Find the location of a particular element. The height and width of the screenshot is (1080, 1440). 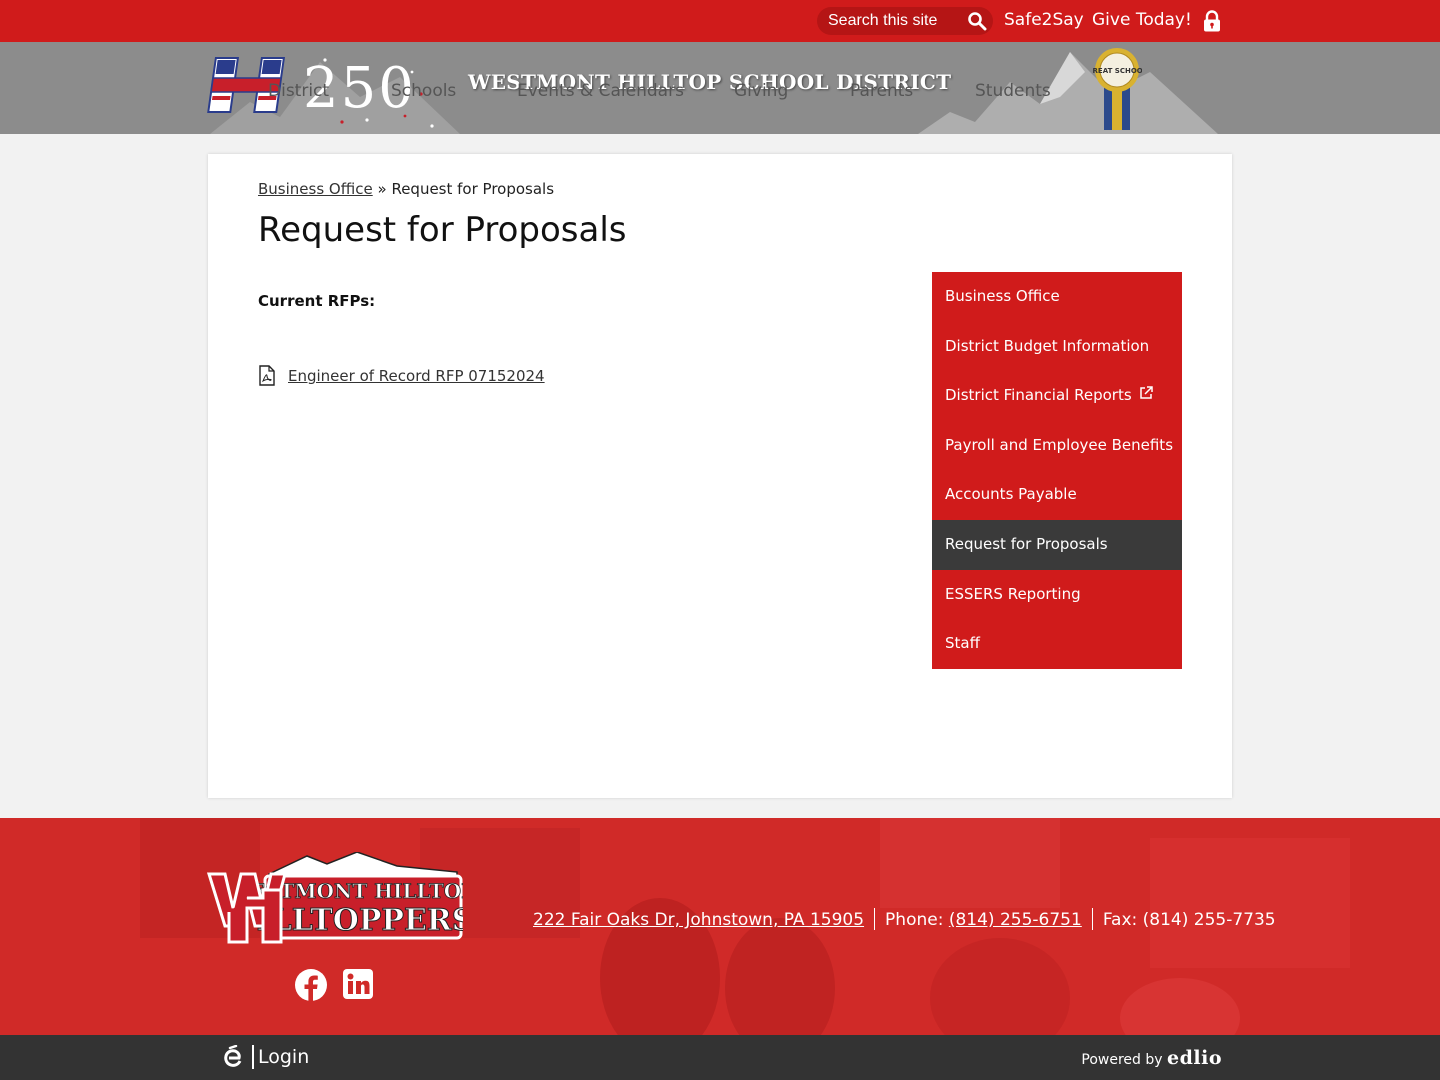

search-icon is located at coordinates (977, 21).